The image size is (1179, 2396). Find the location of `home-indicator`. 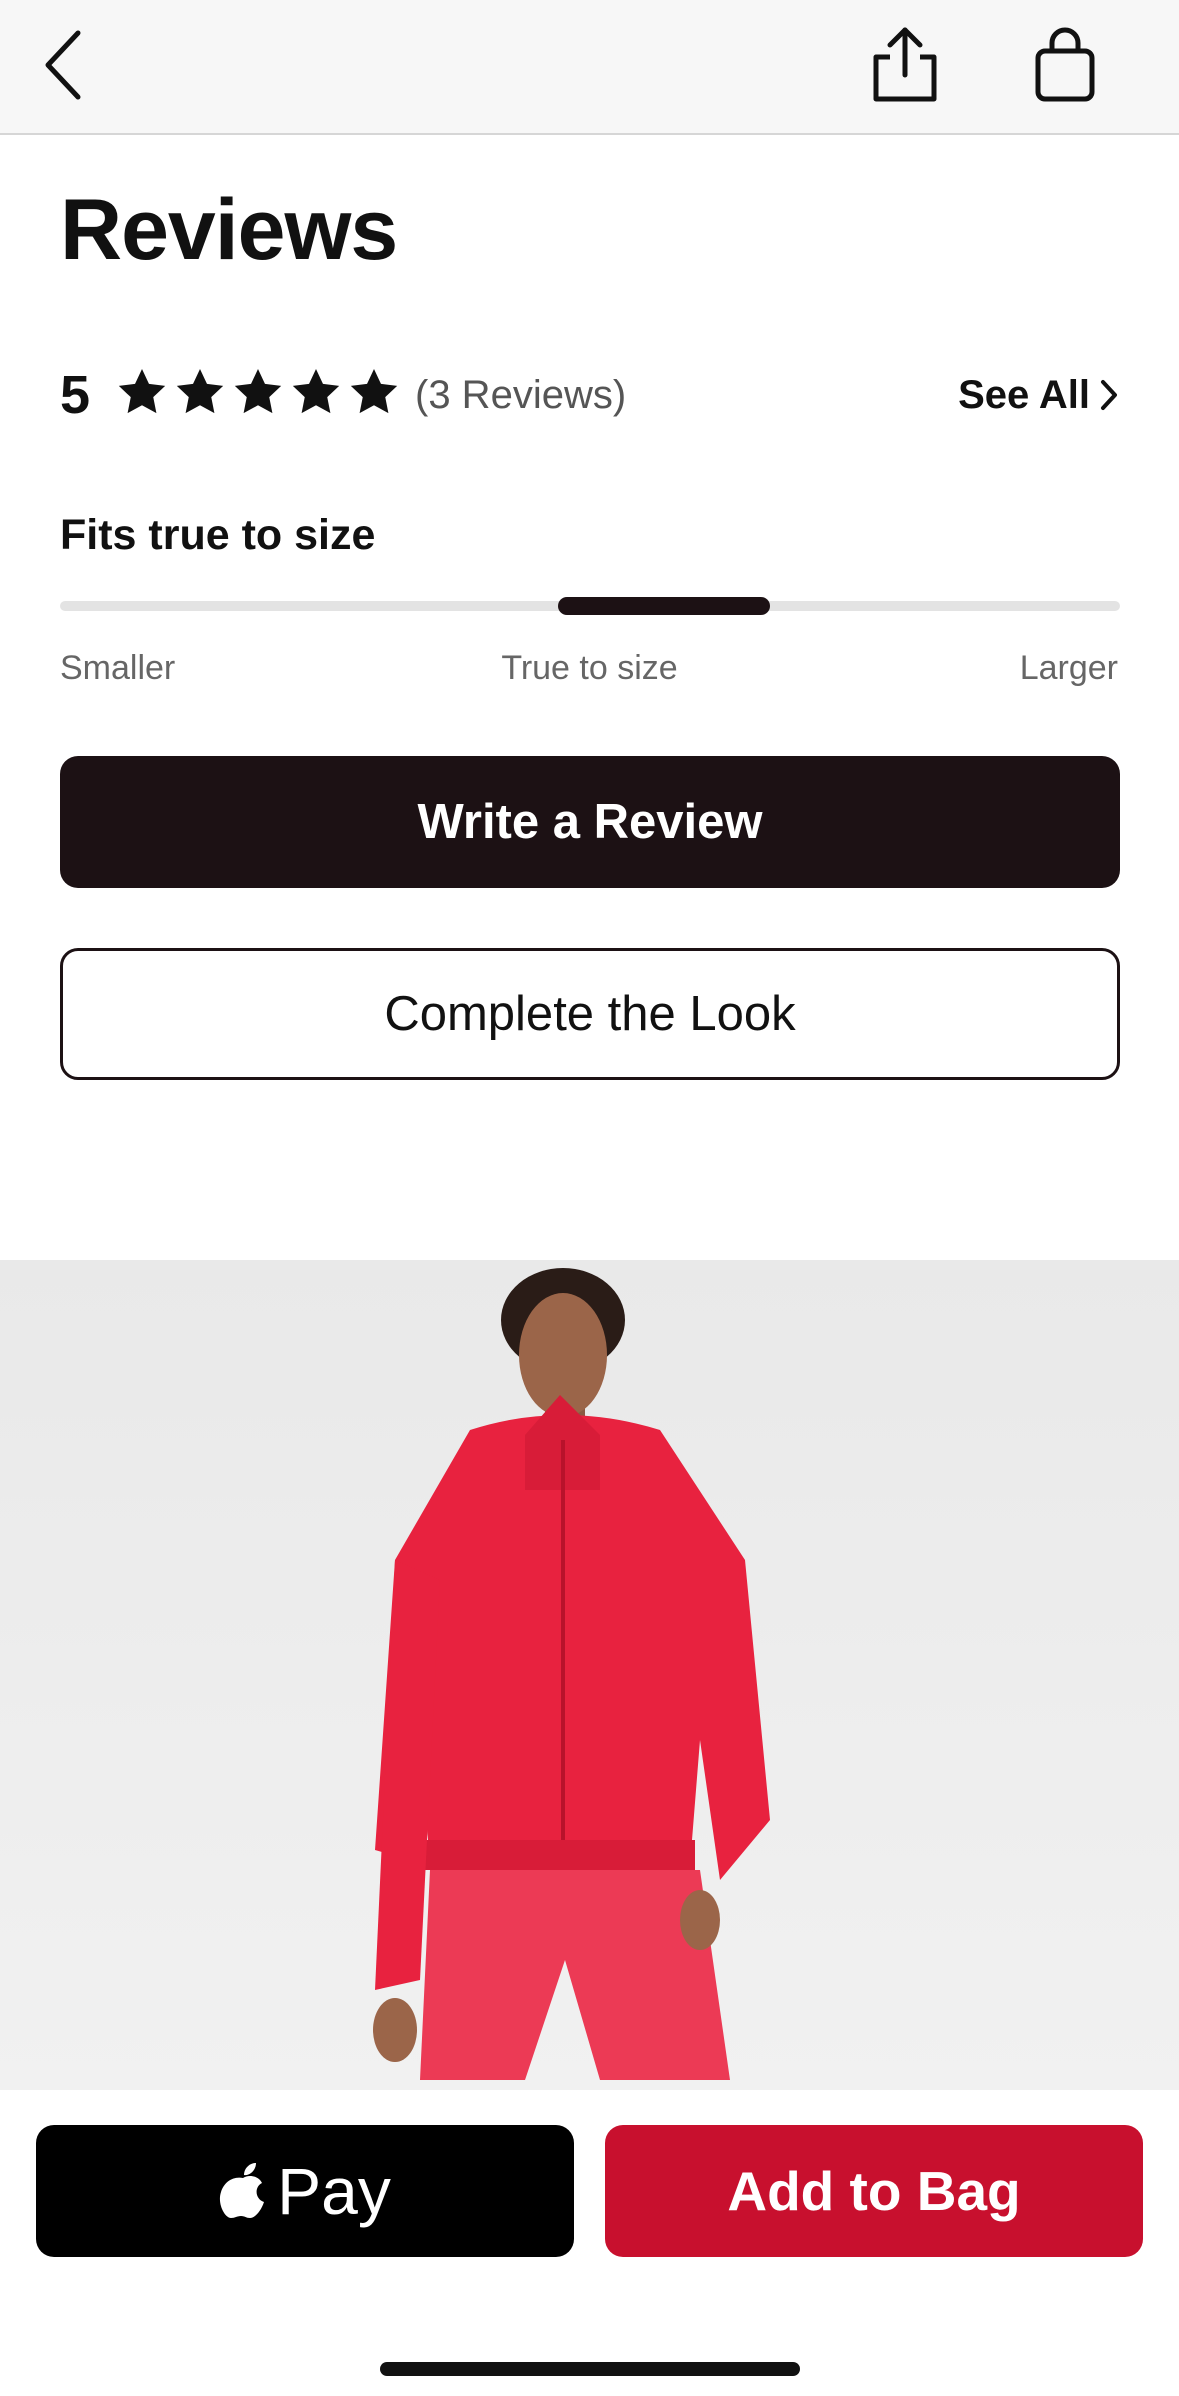

home-indicator is located at coordinates (590, 2369).